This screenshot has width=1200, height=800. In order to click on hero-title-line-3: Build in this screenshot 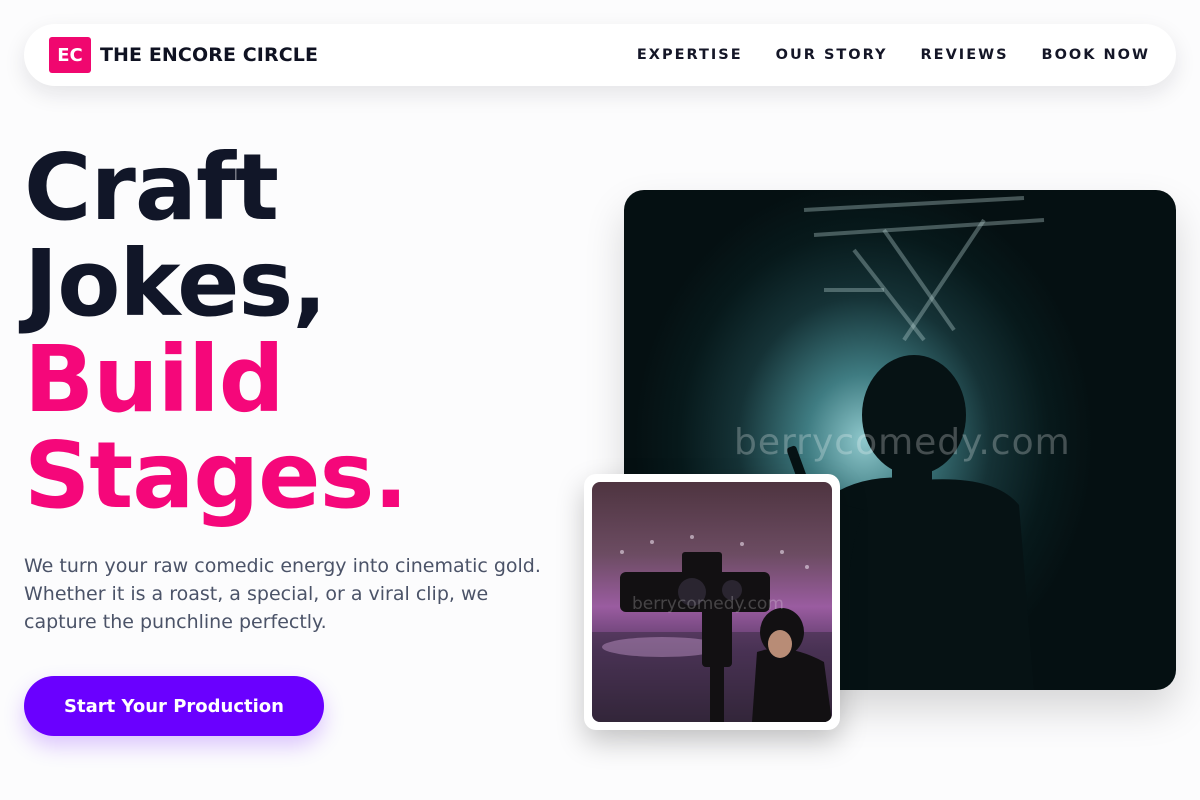, I will do `click(154, 379)`.